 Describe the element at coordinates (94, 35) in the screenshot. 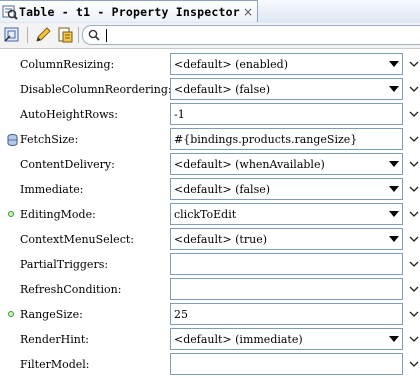

I see `search-icon` at that location.